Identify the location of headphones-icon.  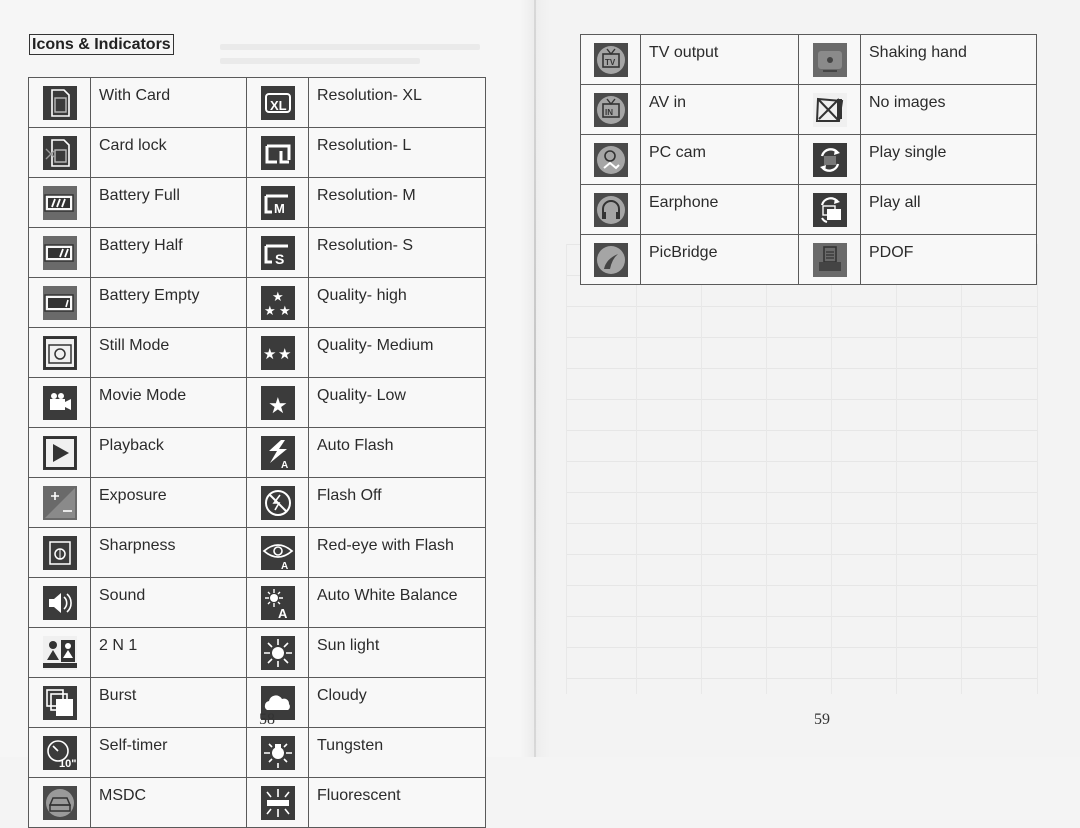
(610, 209).